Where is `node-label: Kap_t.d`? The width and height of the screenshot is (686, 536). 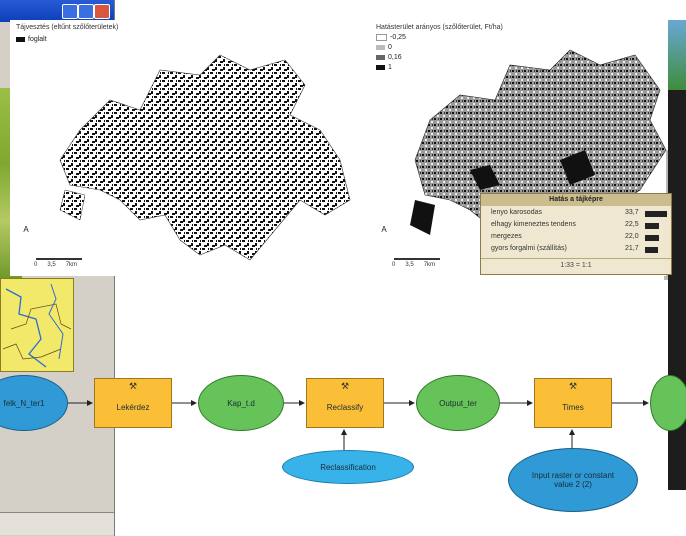 node-label: Kap_t.d is located at coordinates (241, 403).